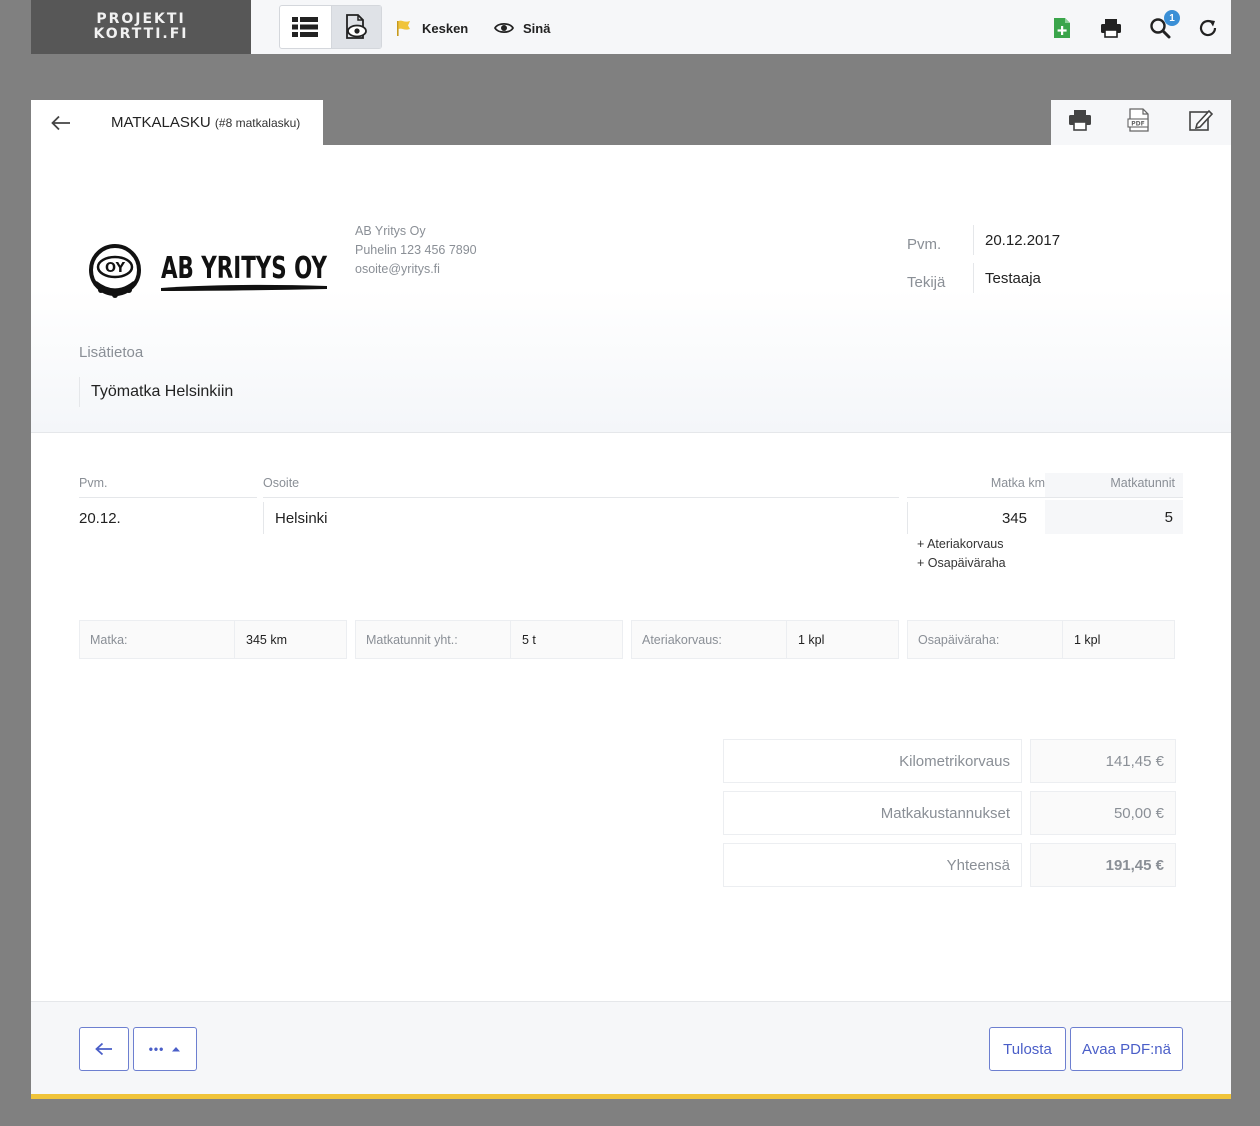  I want to click on total-sum-label: Yhteensä, so click(872, 865).